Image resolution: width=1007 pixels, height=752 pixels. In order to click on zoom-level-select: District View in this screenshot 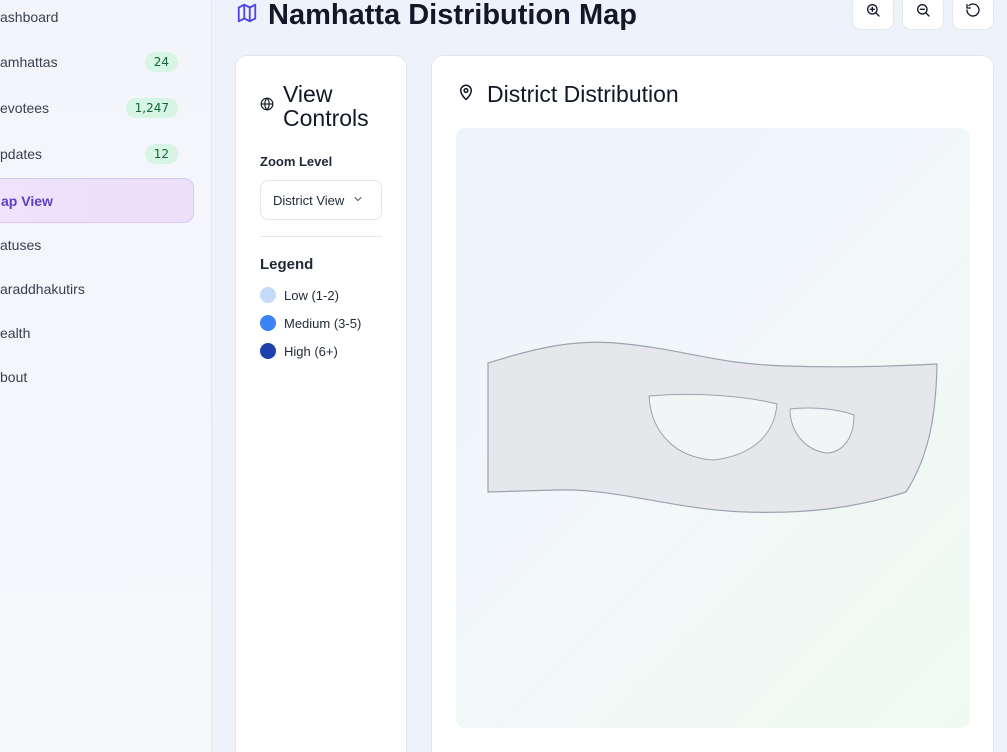, I will do `click(321, 200)`.